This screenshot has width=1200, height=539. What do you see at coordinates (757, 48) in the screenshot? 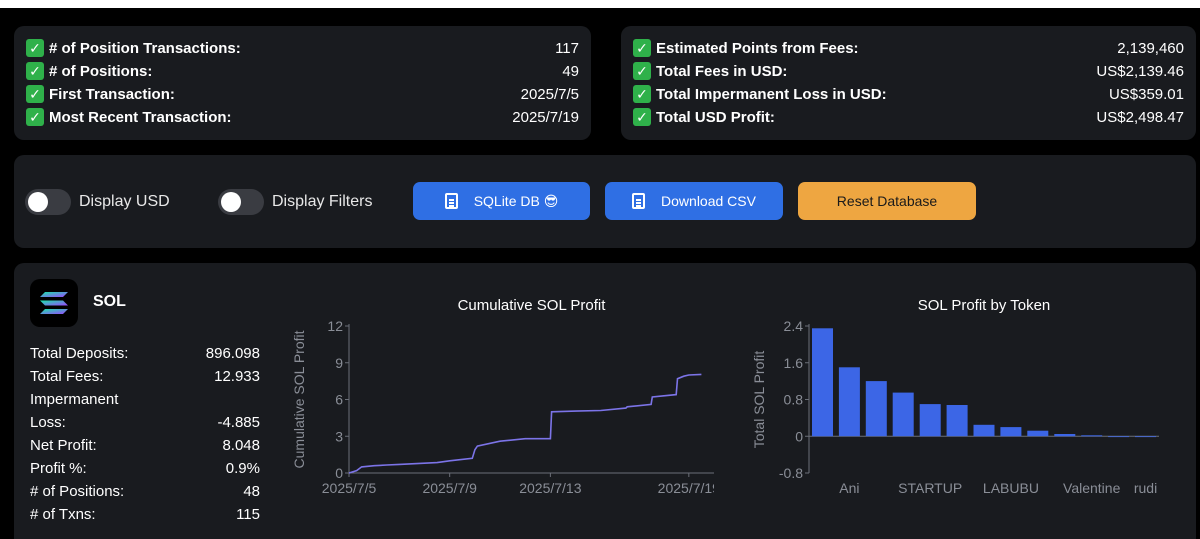
I see `stat-label: Estimated Points from Fees:` at bounding box center [757, 48].